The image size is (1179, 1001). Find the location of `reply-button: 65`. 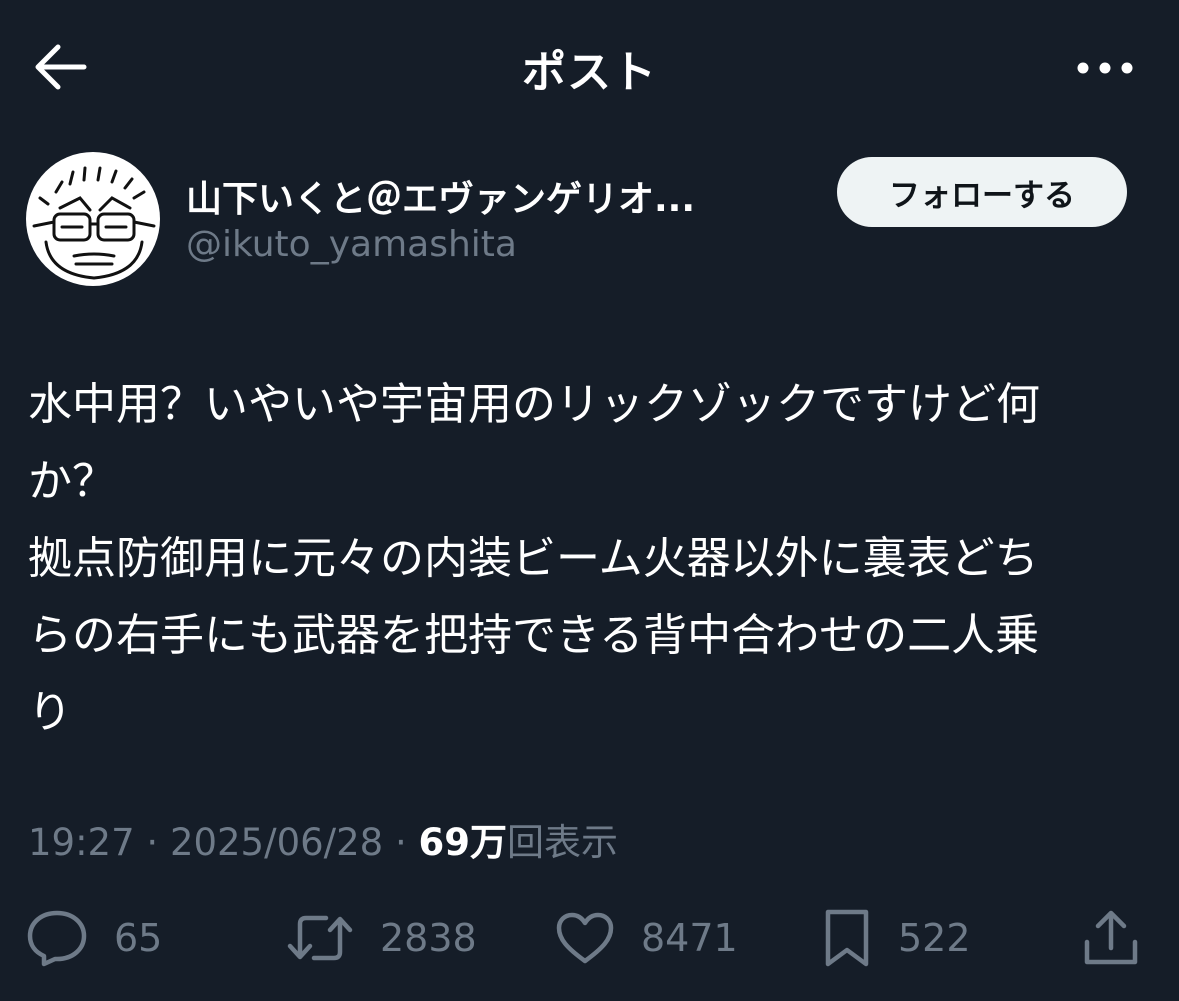

reply-button: 65 is located at coordinates (94, 938).